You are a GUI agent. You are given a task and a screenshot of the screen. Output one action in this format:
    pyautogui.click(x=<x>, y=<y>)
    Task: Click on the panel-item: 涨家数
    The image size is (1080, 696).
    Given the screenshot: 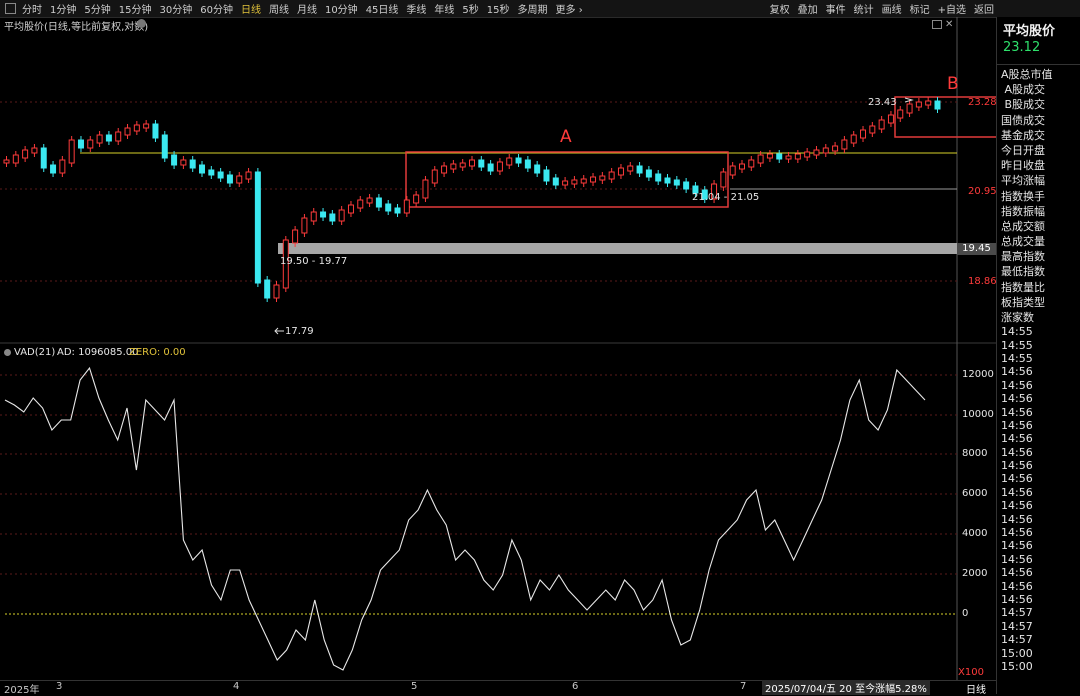 What is the action you would take?
    pyautogui.click(x=1017, y=317)
    